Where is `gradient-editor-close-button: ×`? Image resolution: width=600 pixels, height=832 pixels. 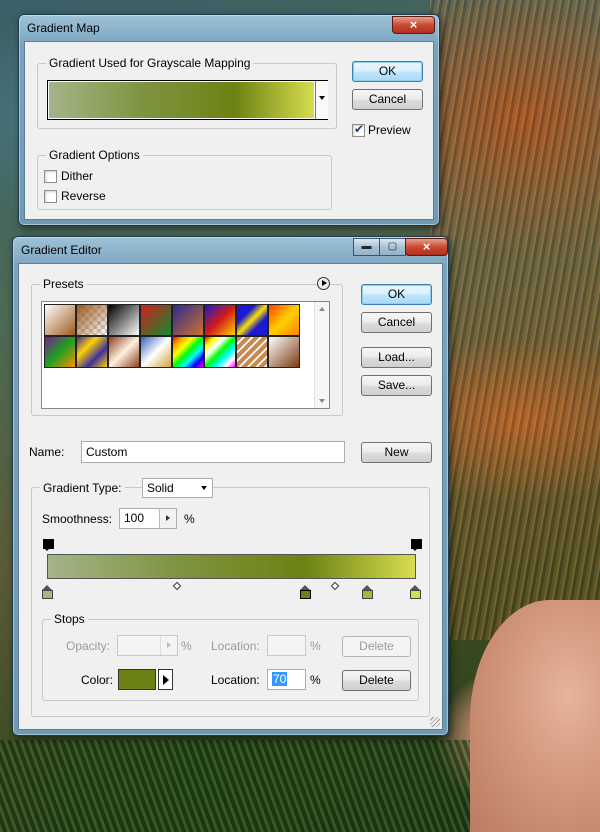
gradient-editor-close-button: × is located at coordinates (426, 247).